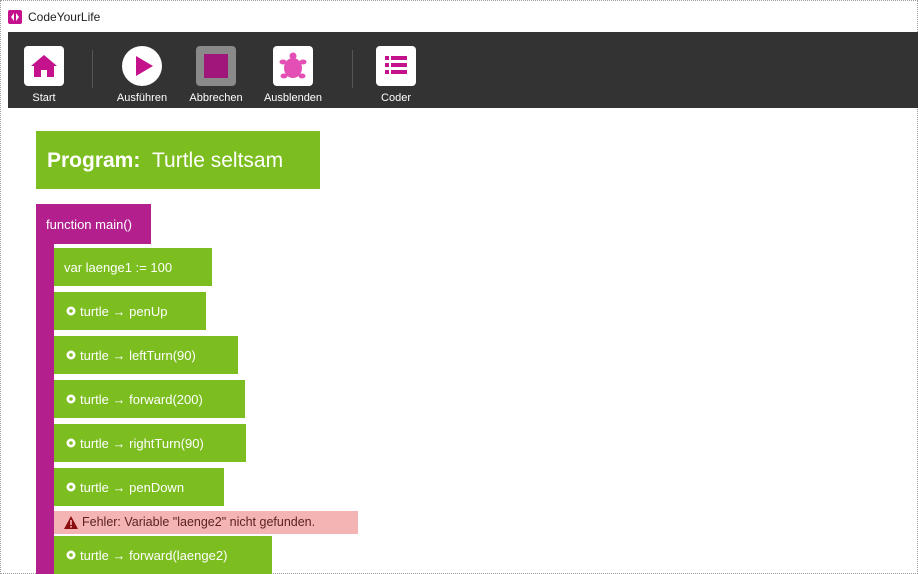 Image resolution: width=918 pixels, height=574 pixels. I want to click on statement-block: turtle → leftTurn(90), so click(146, 355).